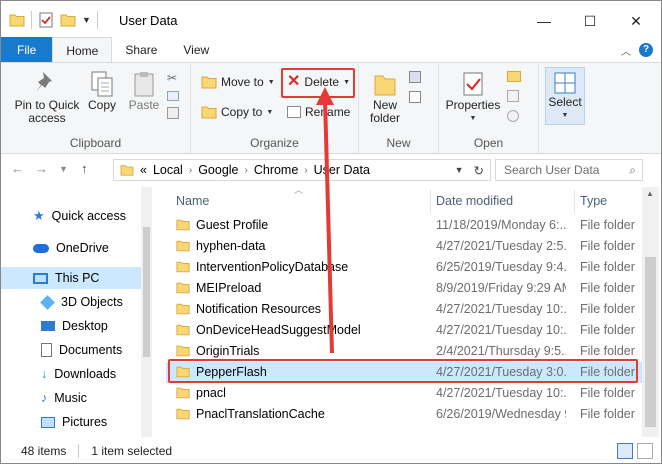 The image size is (662, 464). What do you see at coordinates (132, 451) in the screenshot?
I see `selected-count: 1 item selected` at bounding box center [132, 451].